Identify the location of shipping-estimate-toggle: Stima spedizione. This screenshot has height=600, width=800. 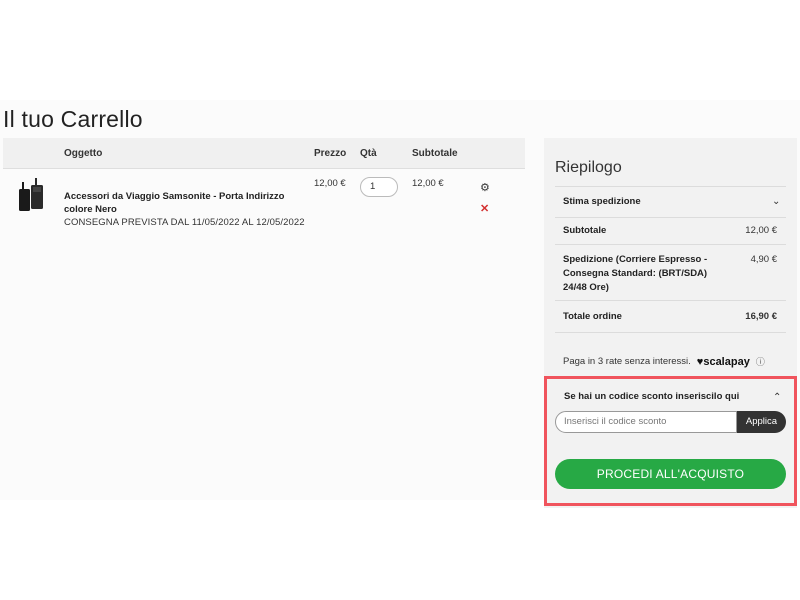
(602, 202).